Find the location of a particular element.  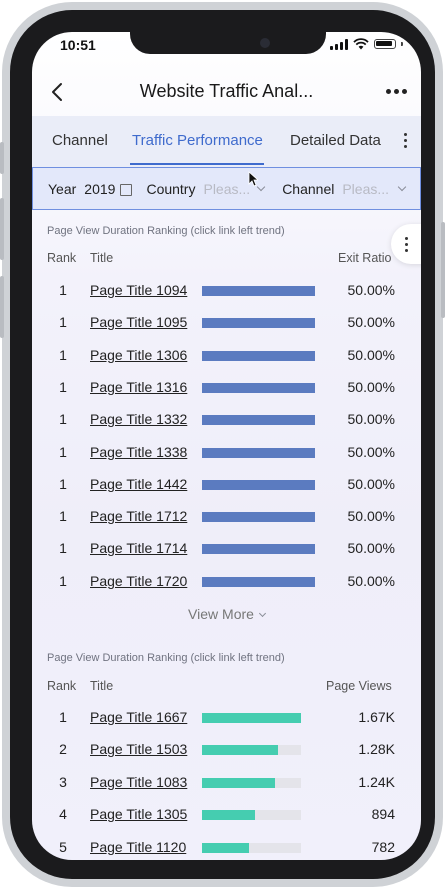

battery-tip is located at coordinates (402, 44).